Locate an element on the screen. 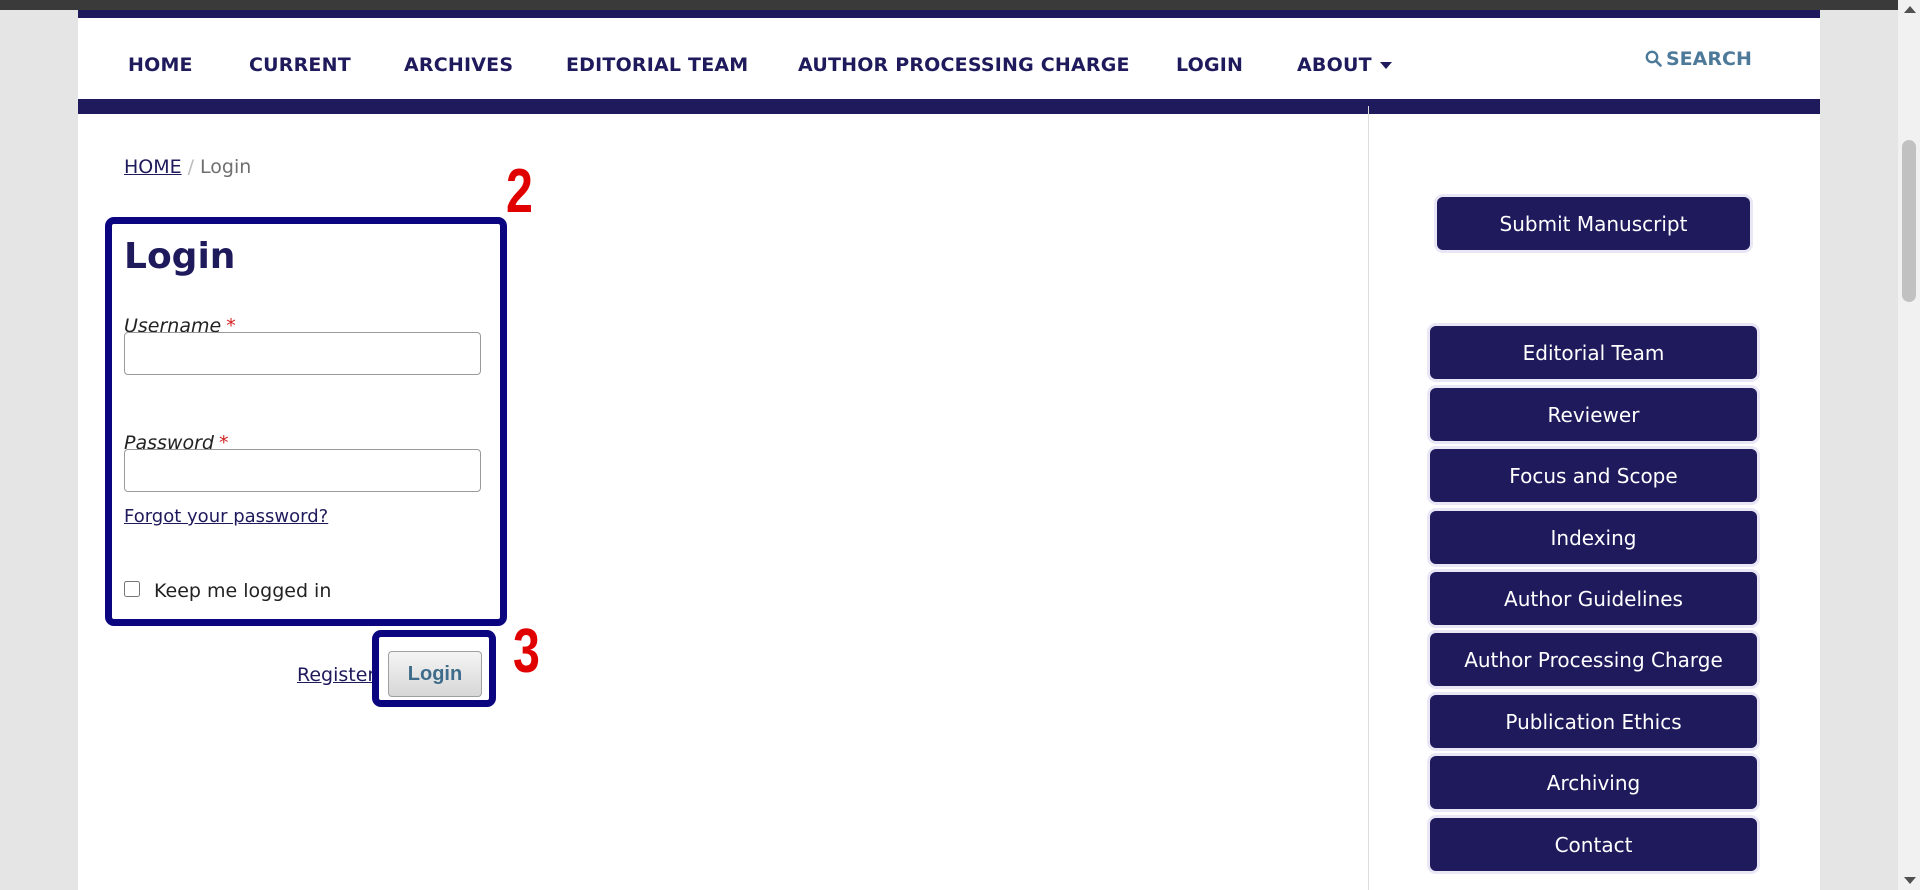 The image size is (1920, 890). nav-item-archives: ARCHIVES is located at coordinates (458, 65).